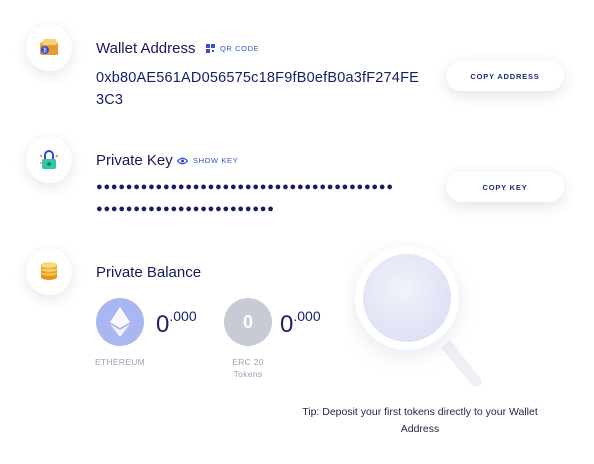  Describe the element at coordinates (182, 160) in the screenshot. I see `eye-icon` at that location.